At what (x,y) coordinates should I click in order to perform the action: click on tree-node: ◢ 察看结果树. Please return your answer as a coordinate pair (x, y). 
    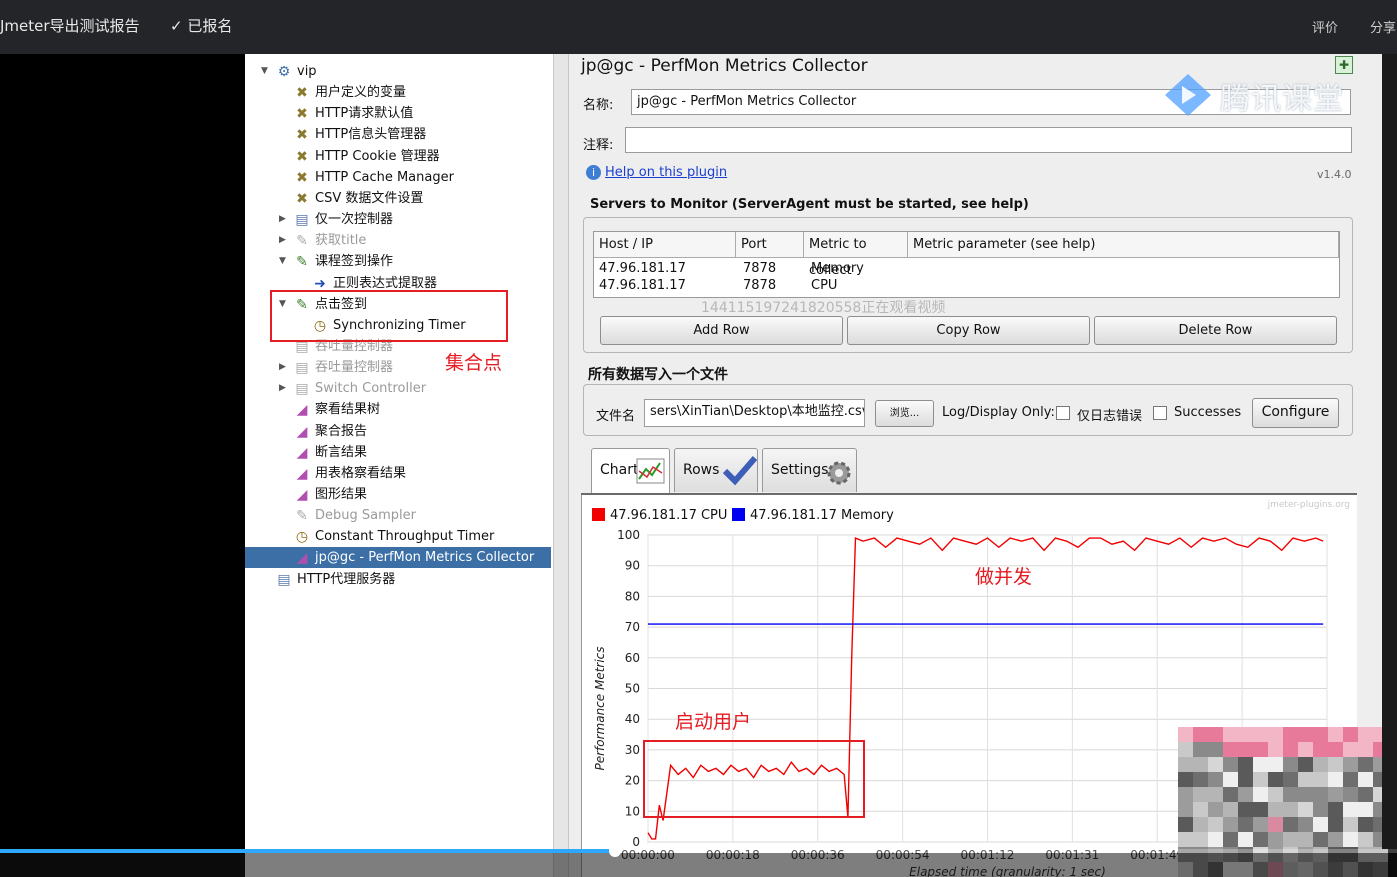
    Looking at the image, I should click on (395, 409).